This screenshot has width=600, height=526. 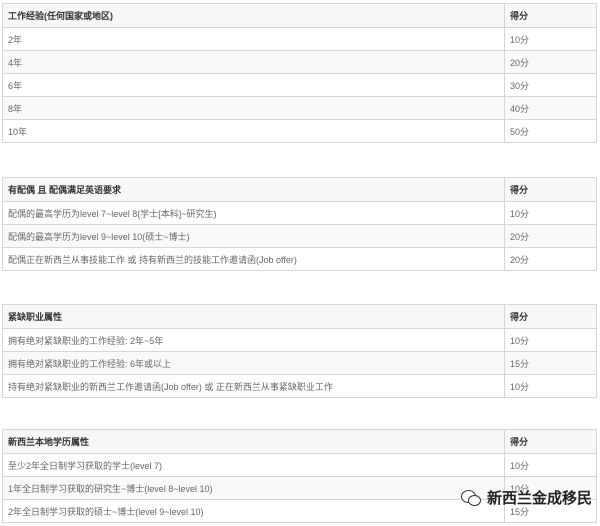 I want to click on table-row: 4年 20分, so click(x=299, y=62).